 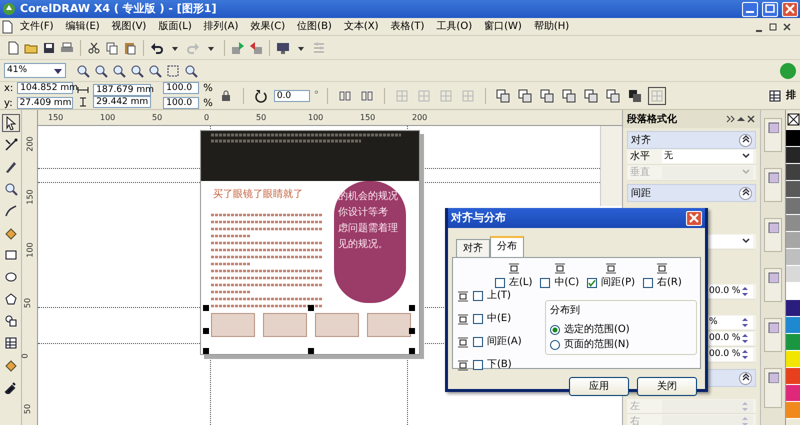 I want to click on menu-item: 表格(T), so click(x=407, y=26).